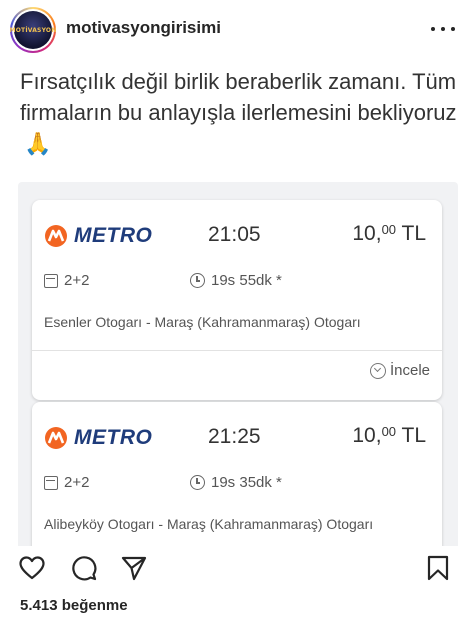 This screenshot has width=473, height=622. I want to click on avatar-logo: MOTİVASYON, so click(33, 30).